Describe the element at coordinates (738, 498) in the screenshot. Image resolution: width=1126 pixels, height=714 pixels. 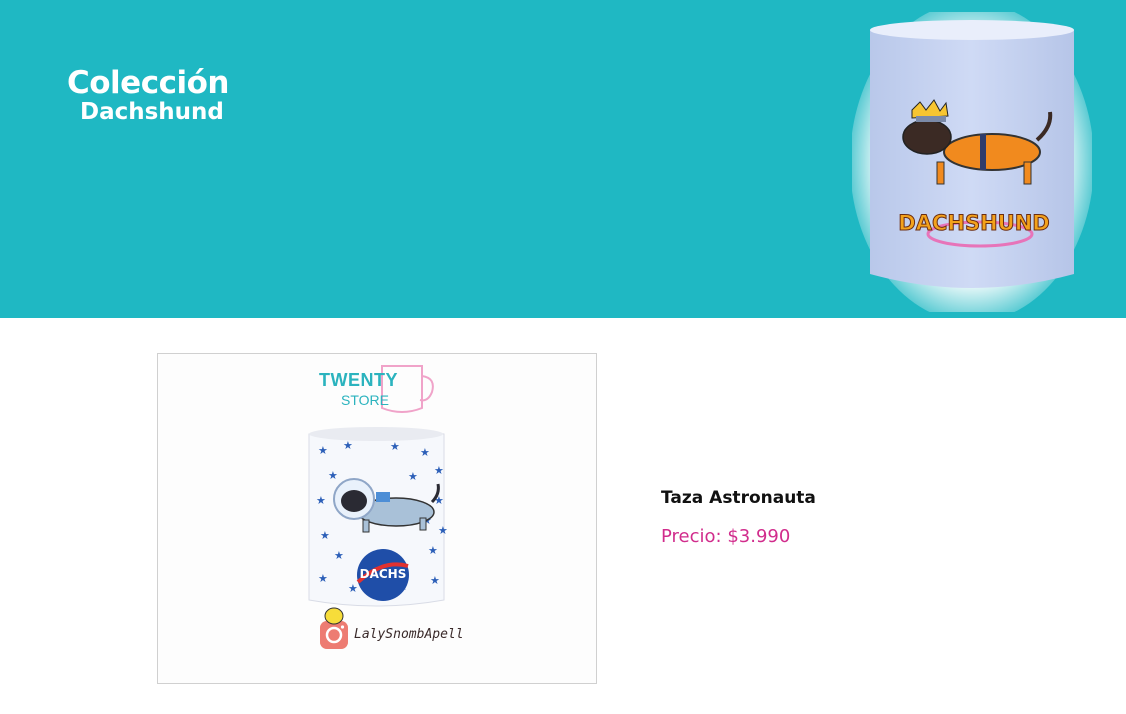
I see `product-name: Taza Astronauta` at that location.